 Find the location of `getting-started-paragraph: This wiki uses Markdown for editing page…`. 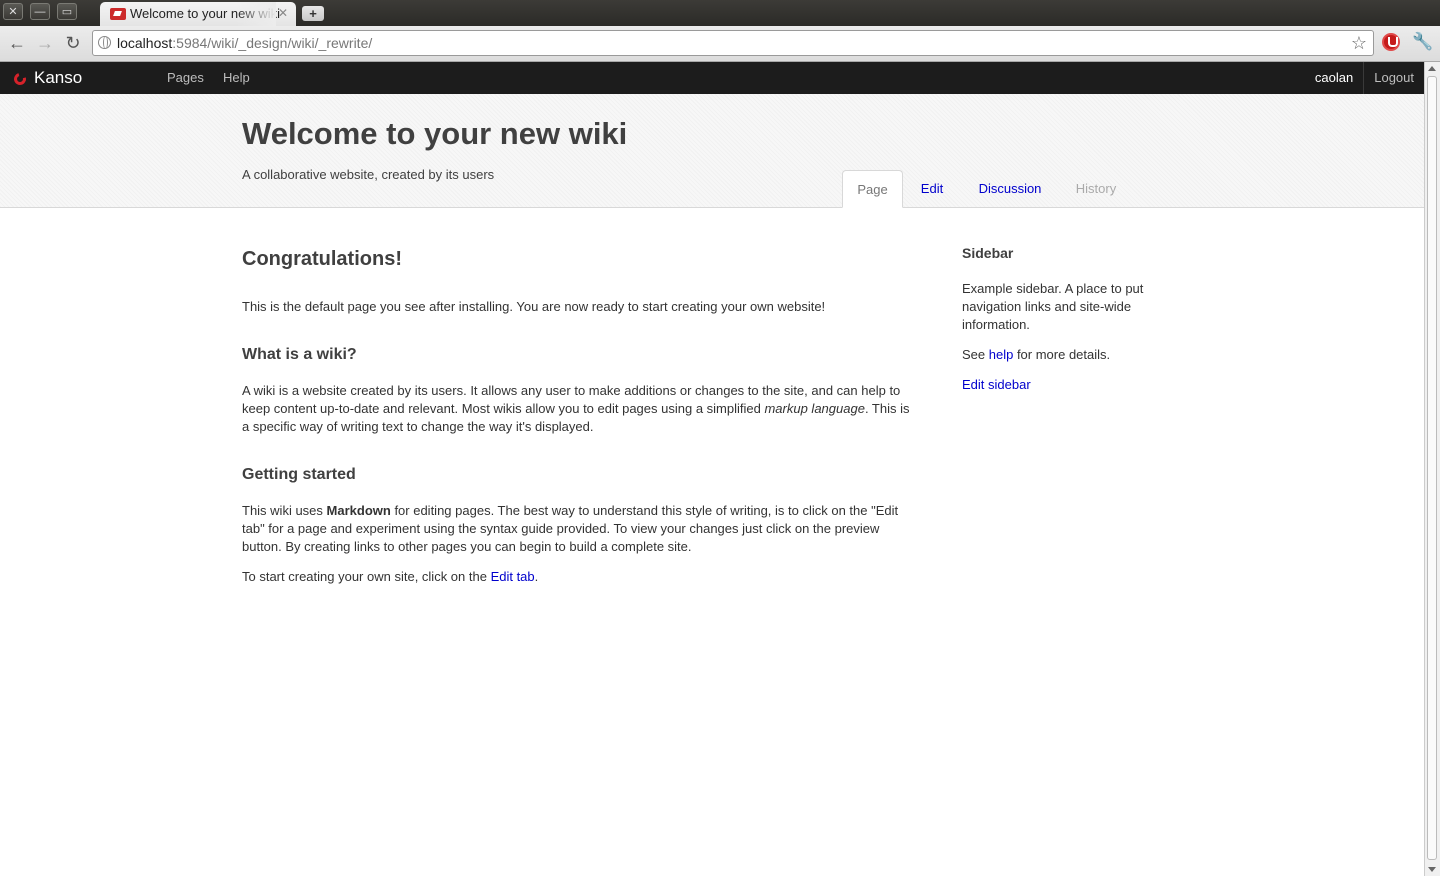

getting-started-paragraph: This wiki uses Markdown for editing page… is located at coordinates (576, 529).